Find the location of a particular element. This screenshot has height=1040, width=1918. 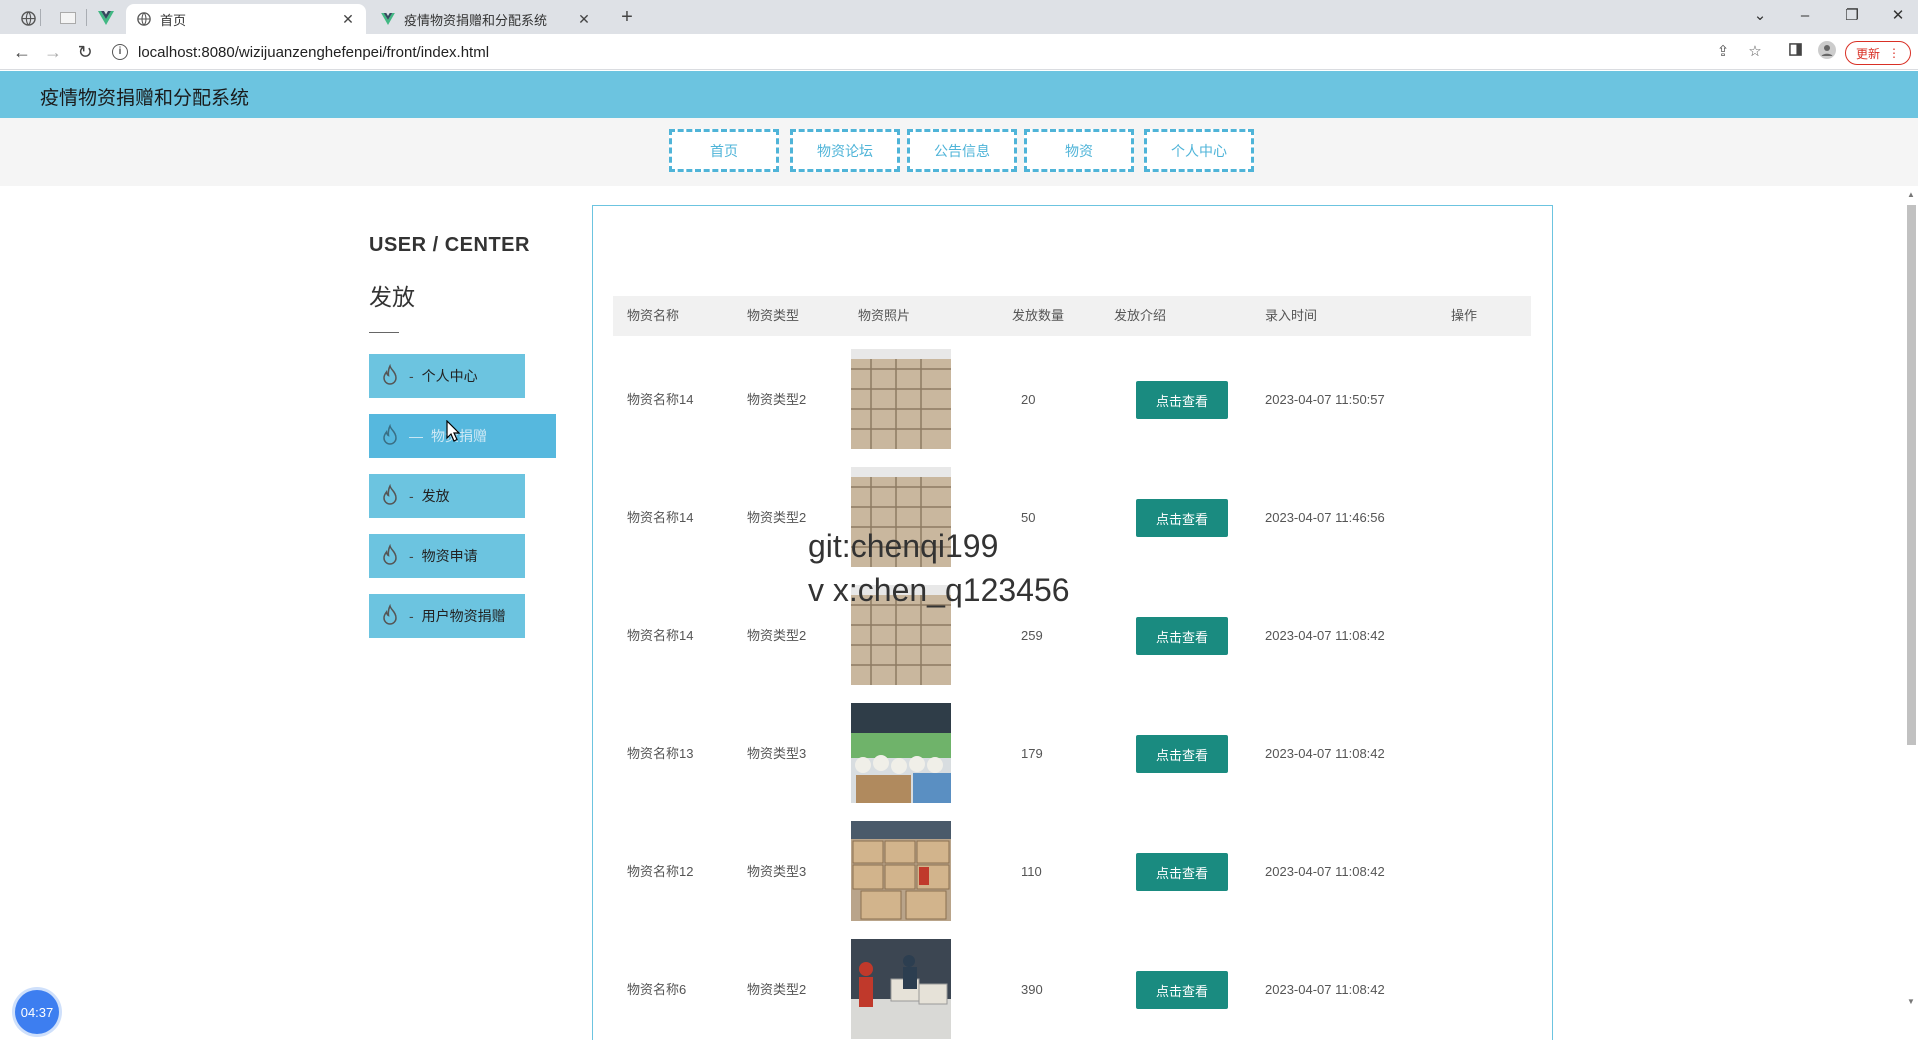

profile-avatar-icon is located at coordinates (1827, 52).